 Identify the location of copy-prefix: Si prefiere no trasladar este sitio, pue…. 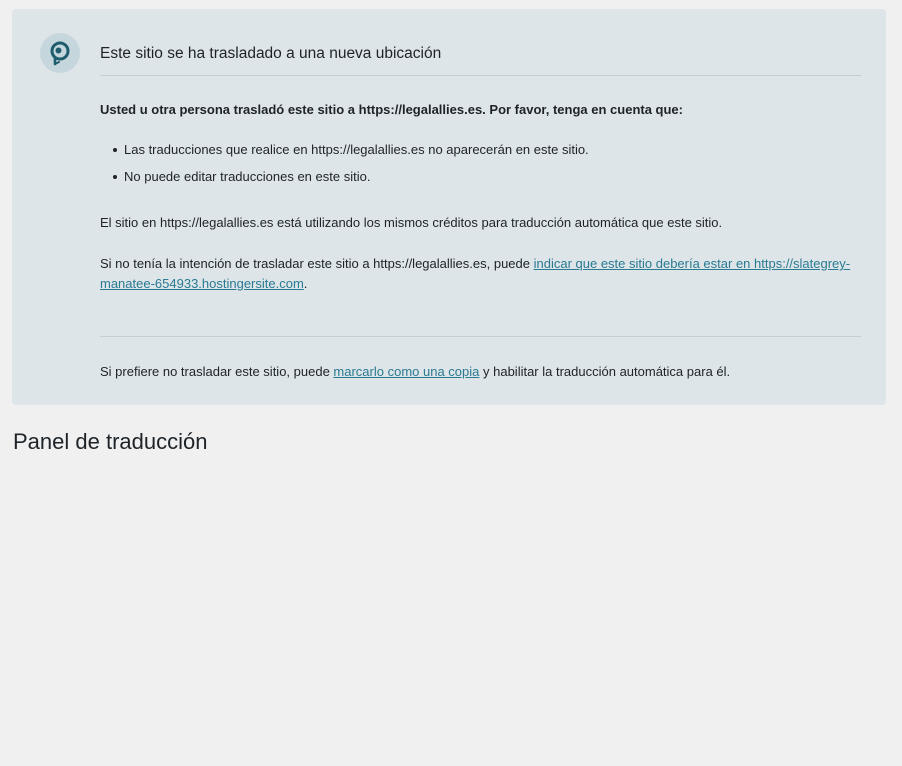
(217, 371).